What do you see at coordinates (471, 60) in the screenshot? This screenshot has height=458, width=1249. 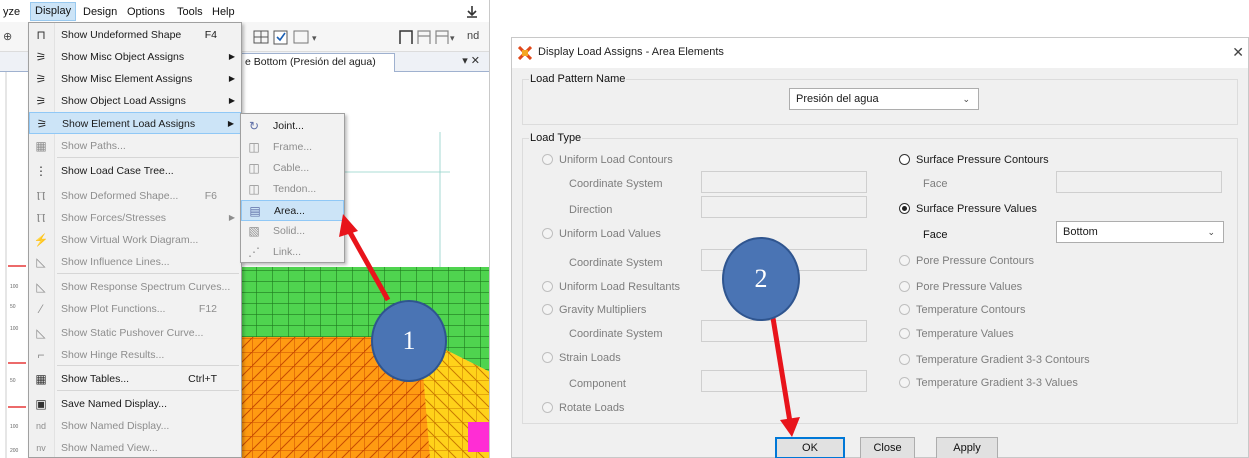 I see `tab-controls: ▾ ✕` at bounding box center [471, 60].